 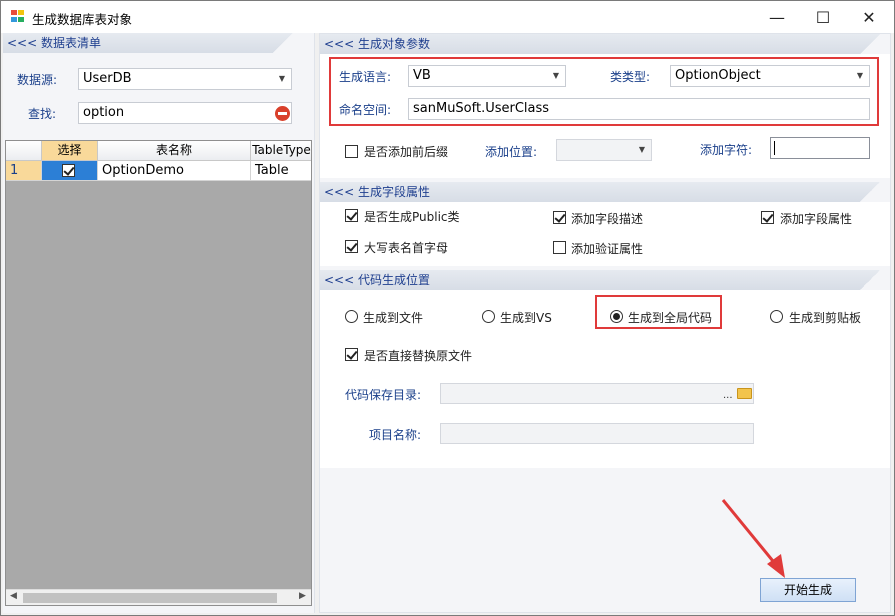 What do you see at coordinates (107, 78) in the screenshot?
I see `datasource-value: UserDB` at bounding box center [107, 78].